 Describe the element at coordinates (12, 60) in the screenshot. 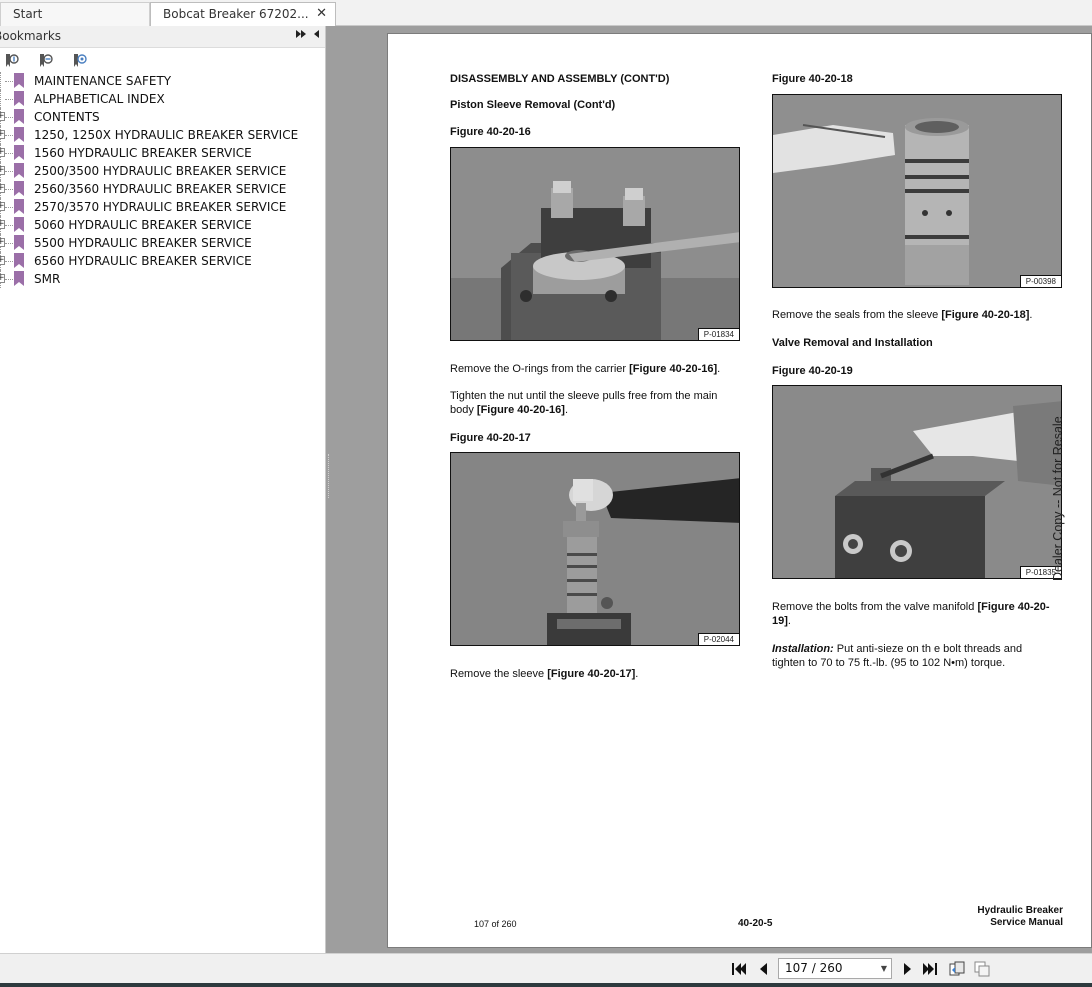

I see `bookmark-expand-icon` at that location.